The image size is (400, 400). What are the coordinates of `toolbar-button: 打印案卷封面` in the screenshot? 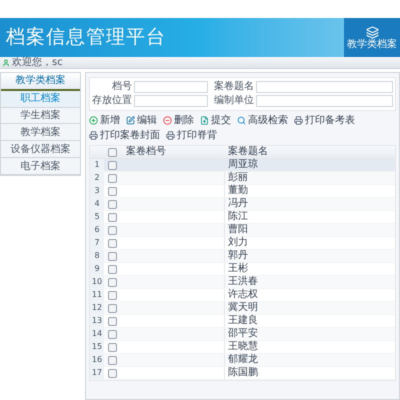 It's located at (124, 135).